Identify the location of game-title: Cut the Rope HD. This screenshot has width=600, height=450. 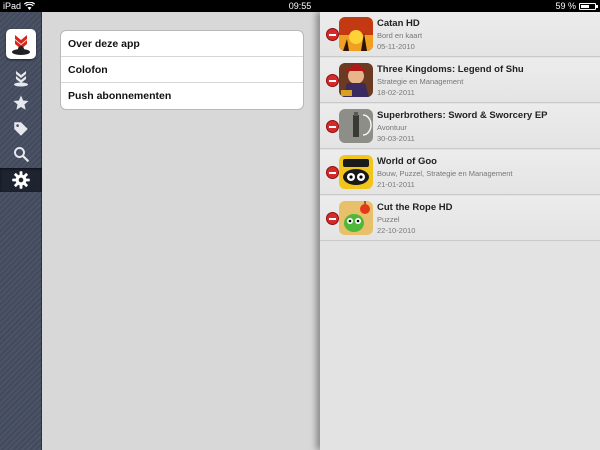
(415, 207).